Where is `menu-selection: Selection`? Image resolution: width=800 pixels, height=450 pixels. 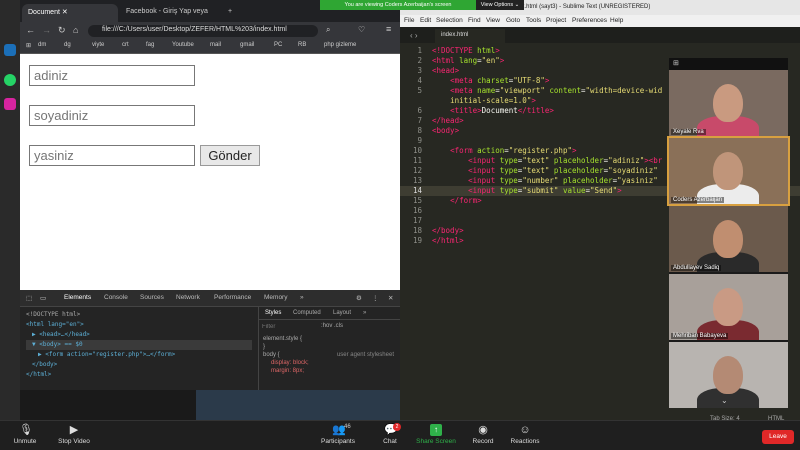
menu-selection: Selection is located at coordinates (449, 20).